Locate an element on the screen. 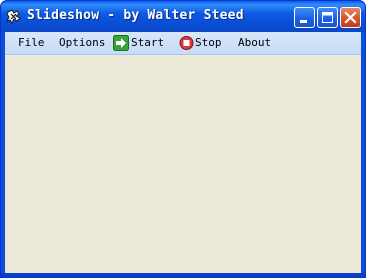 The image size is (366, 278). menu-stop: Stop is located at coordinates (200, 43).